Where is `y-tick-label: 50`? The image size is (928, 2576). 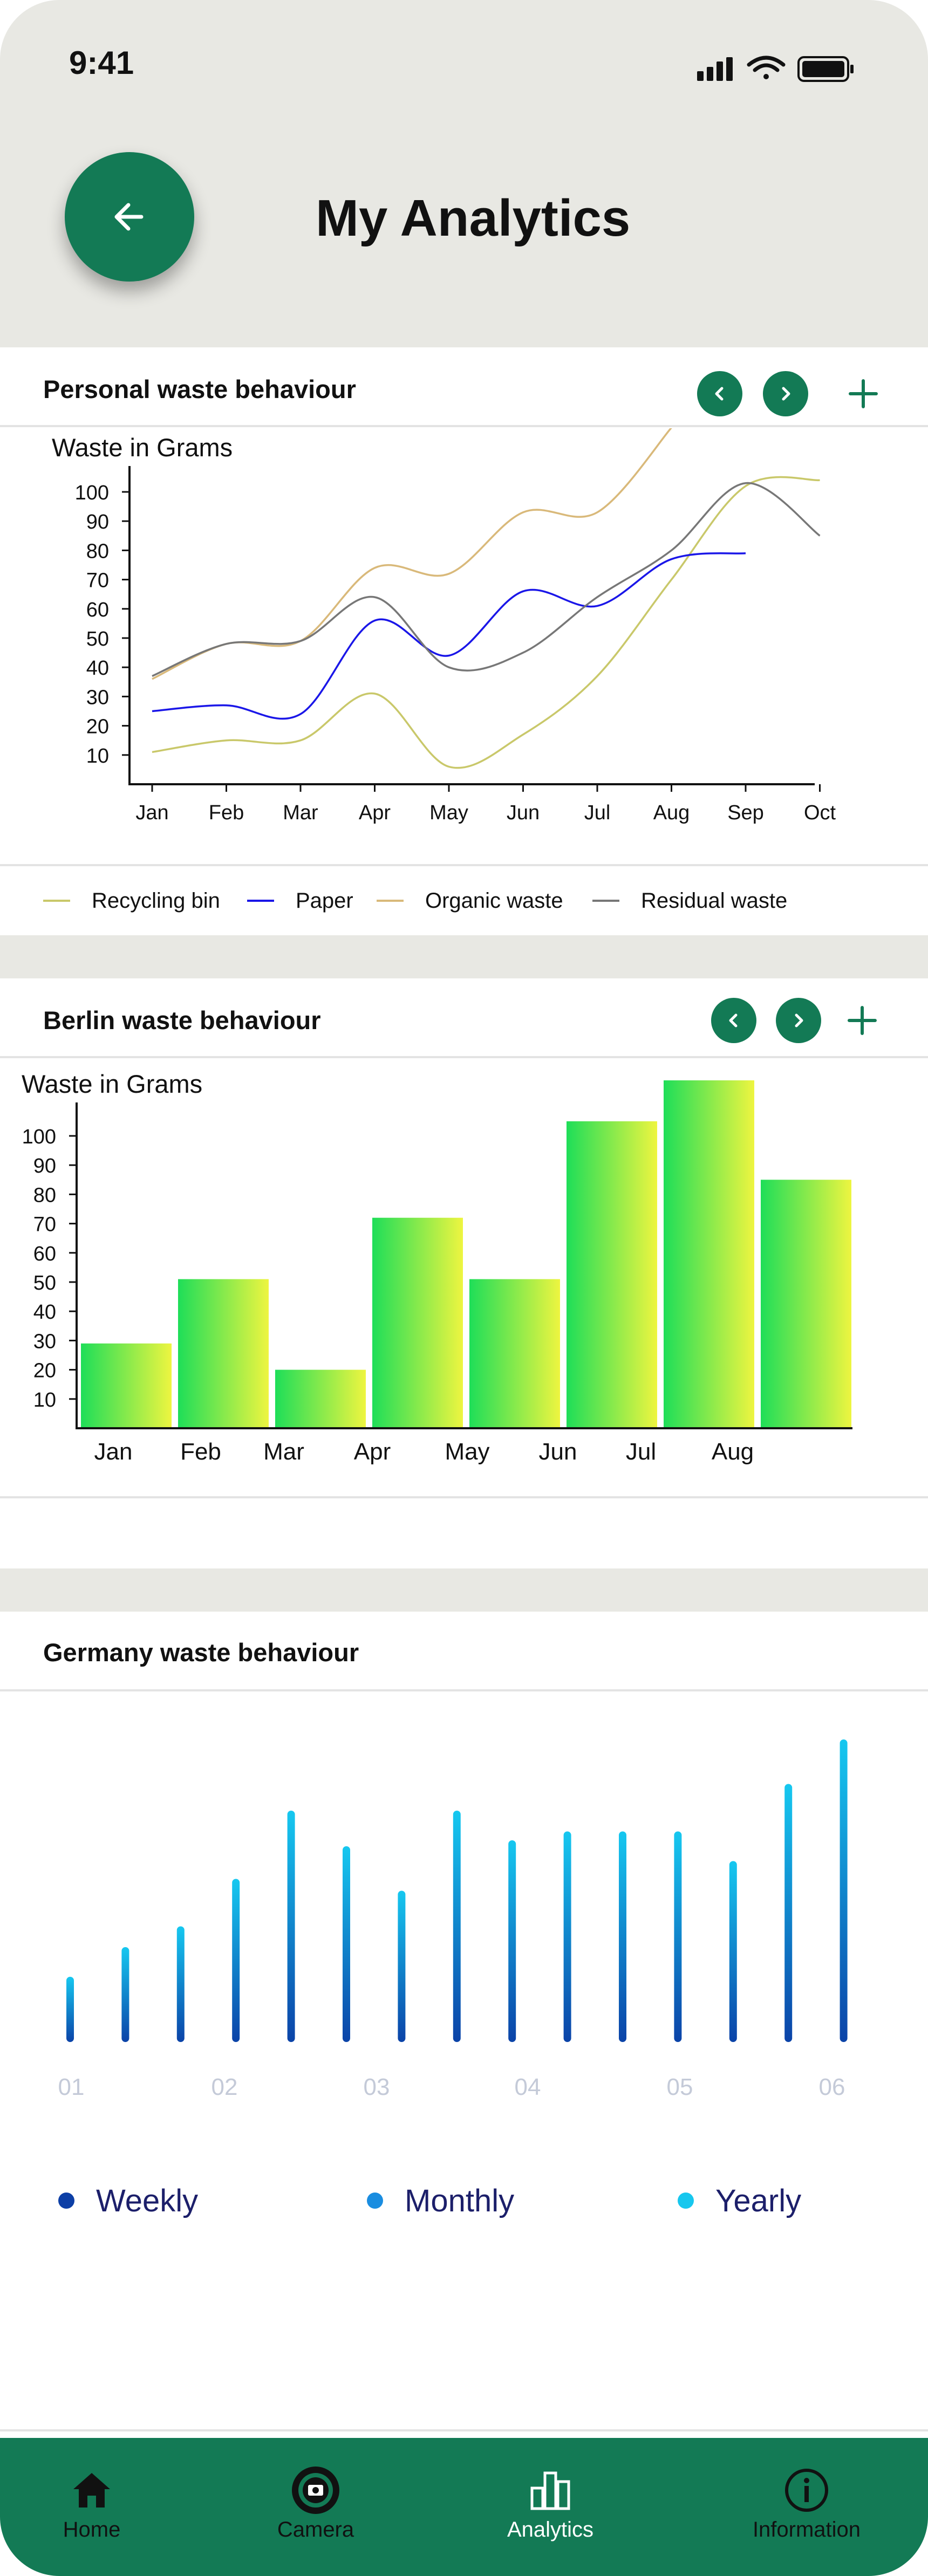 y-tick-label: 50 is located at coordinates (97, 639).